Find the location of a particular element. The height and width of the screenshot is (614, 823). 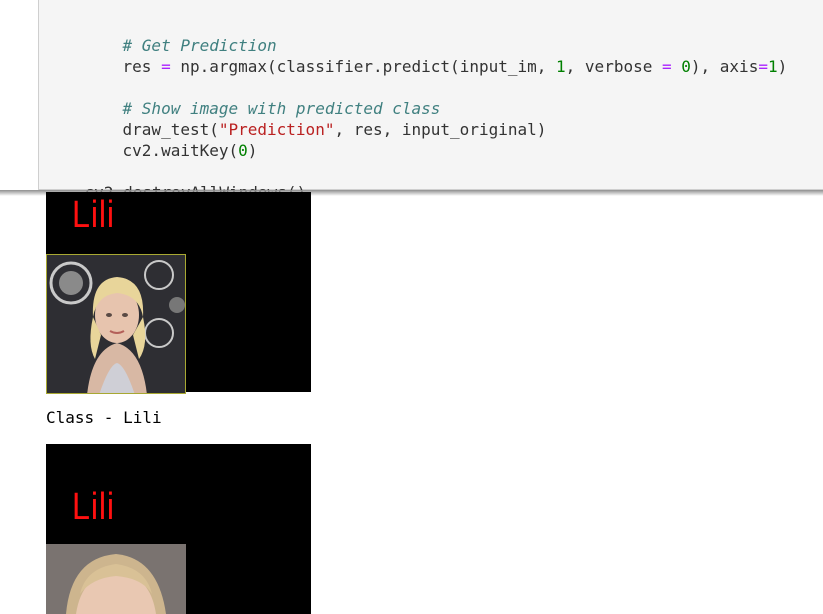

class-output-text: Class - Lili is located at coordinates (104, 417).